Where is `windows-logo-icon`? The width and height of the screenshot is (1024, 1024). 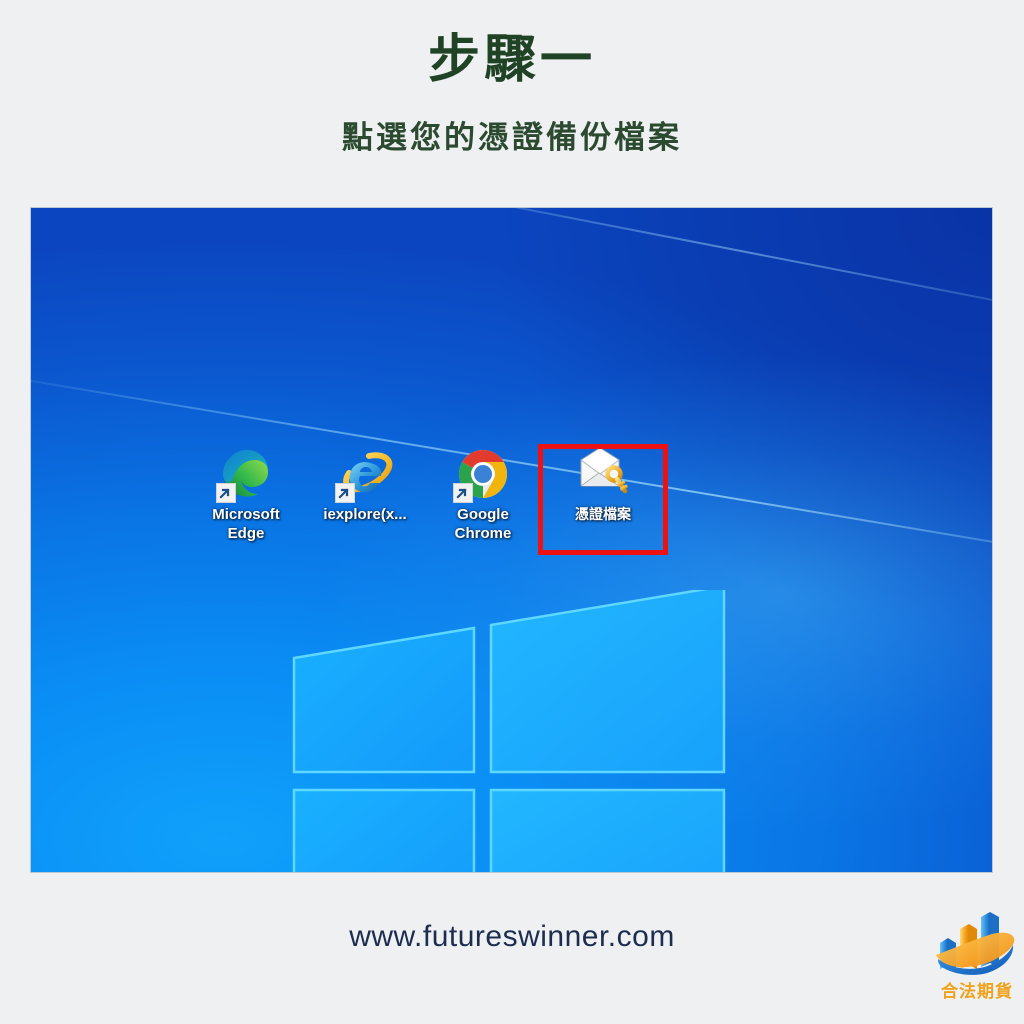
windows-logo-icon is located at coordinates (546, 731).